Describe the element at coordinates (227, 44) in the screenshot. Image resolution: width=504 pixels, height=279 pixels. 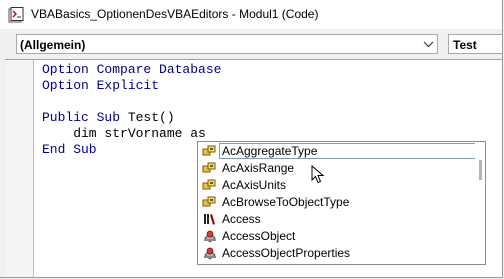
I see `object-combobox: (Allgemein)` at that location.